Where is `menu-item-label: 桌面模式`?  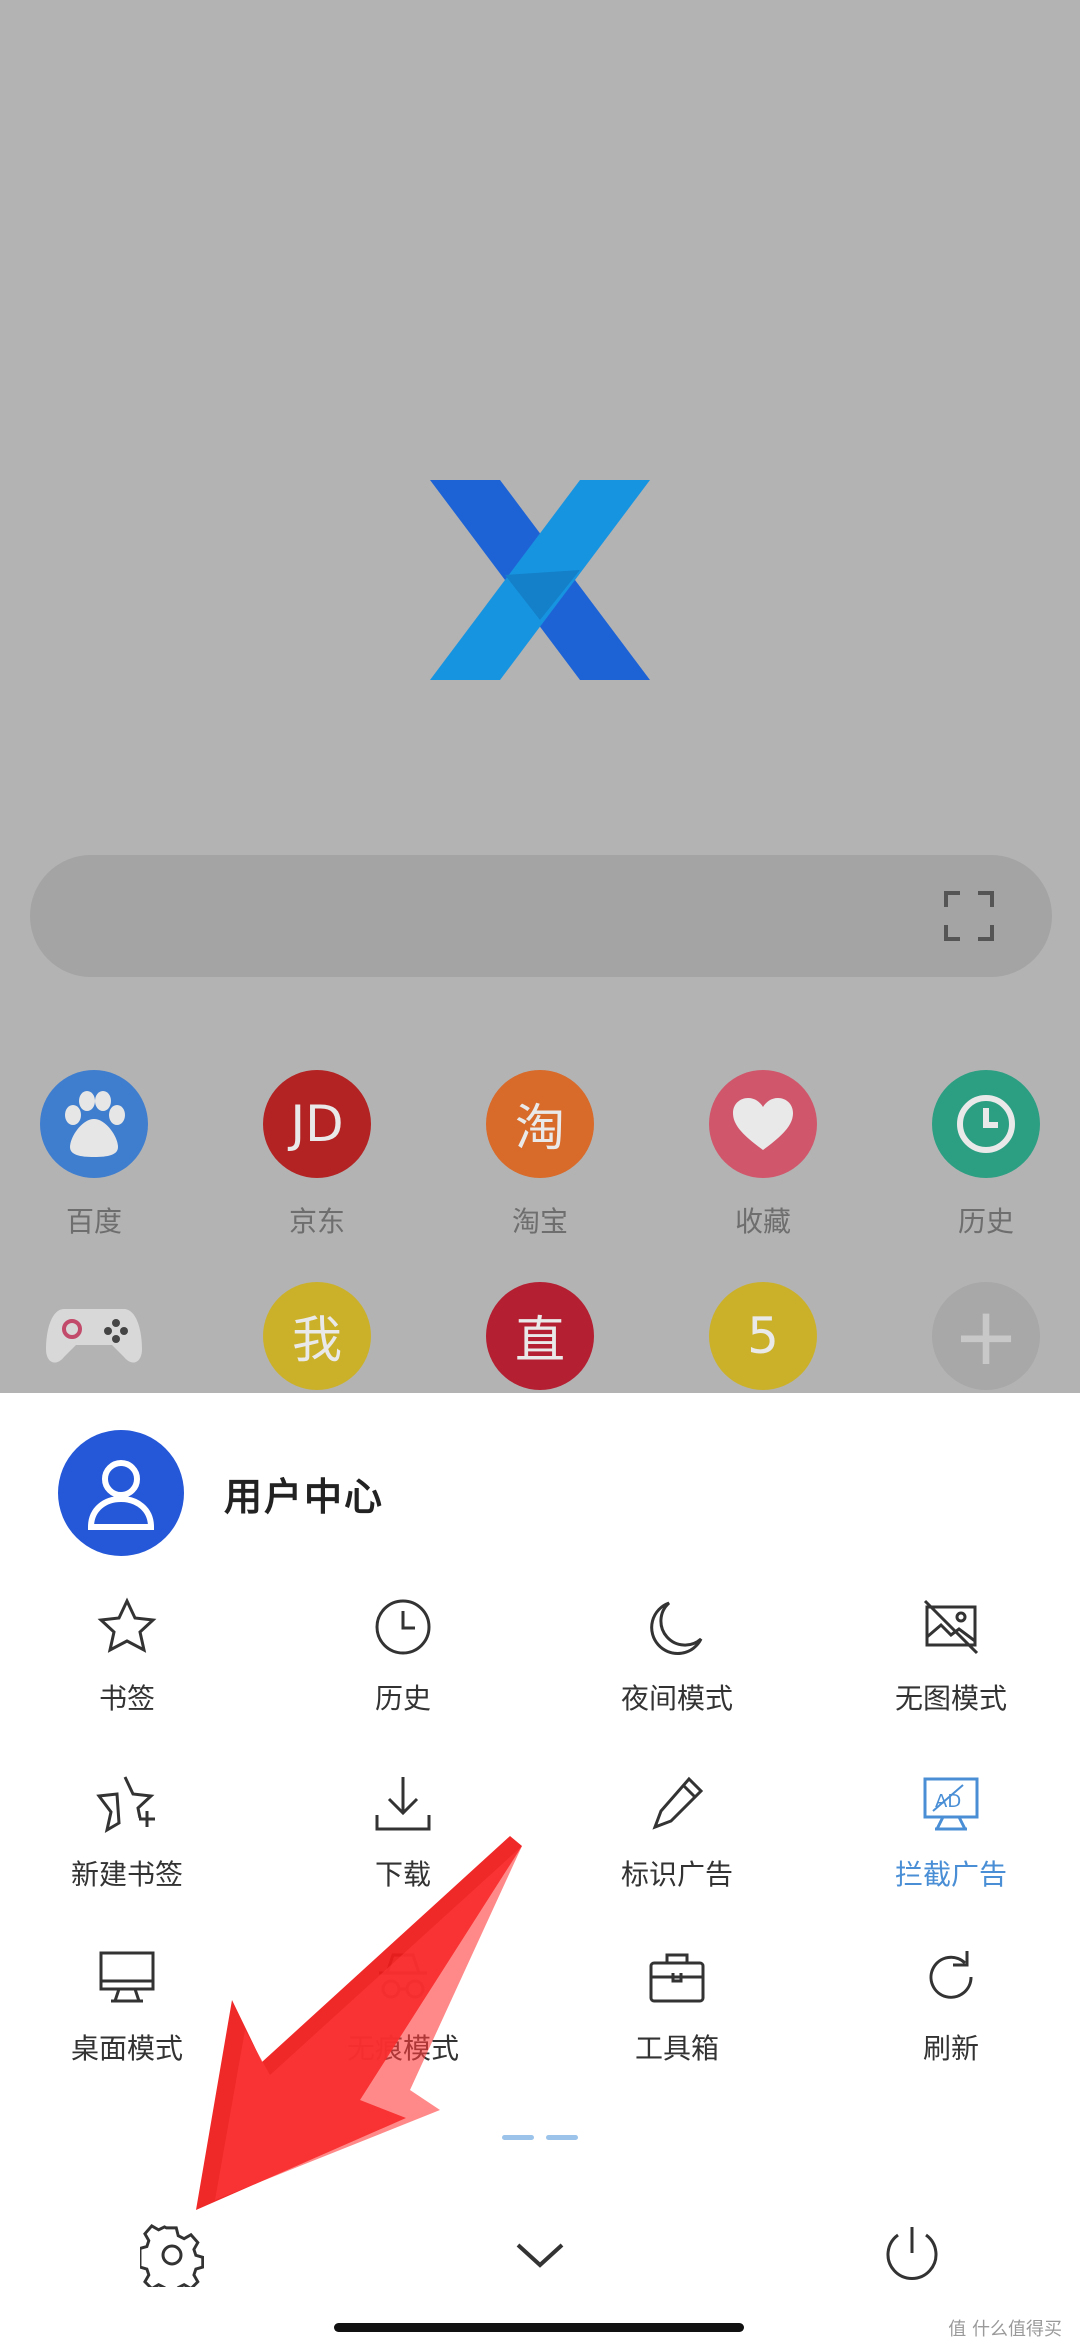 menu-item-label: 桌面模式 is located at coordinates (126, 2048).